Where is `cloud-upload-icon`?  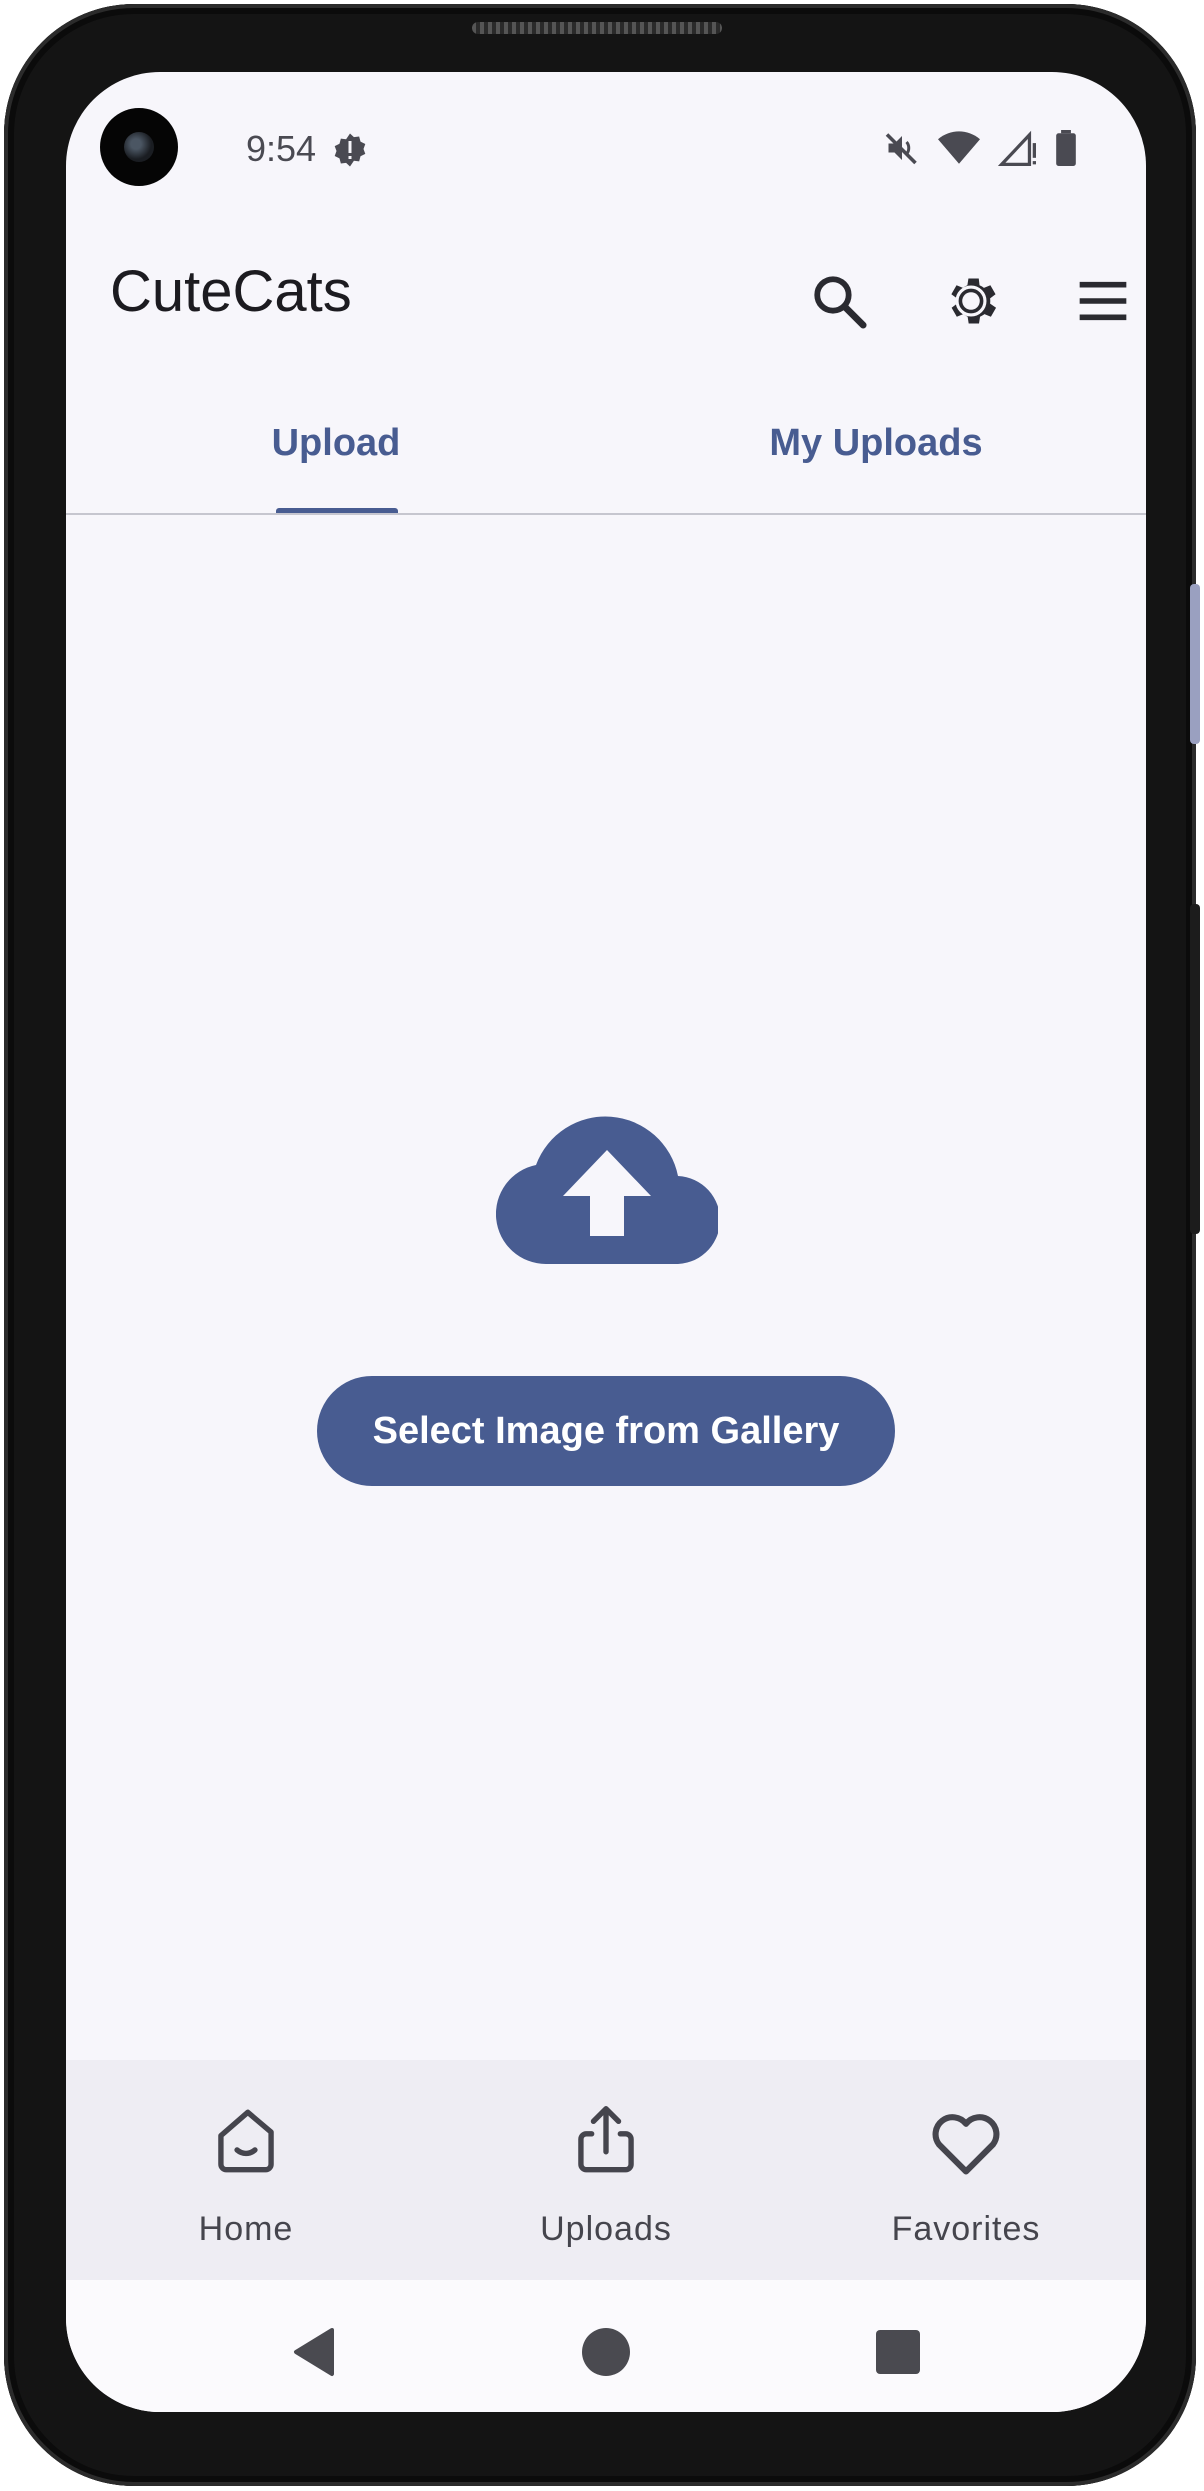
cloud-upload-icon is located at coordinates (608, 1189).